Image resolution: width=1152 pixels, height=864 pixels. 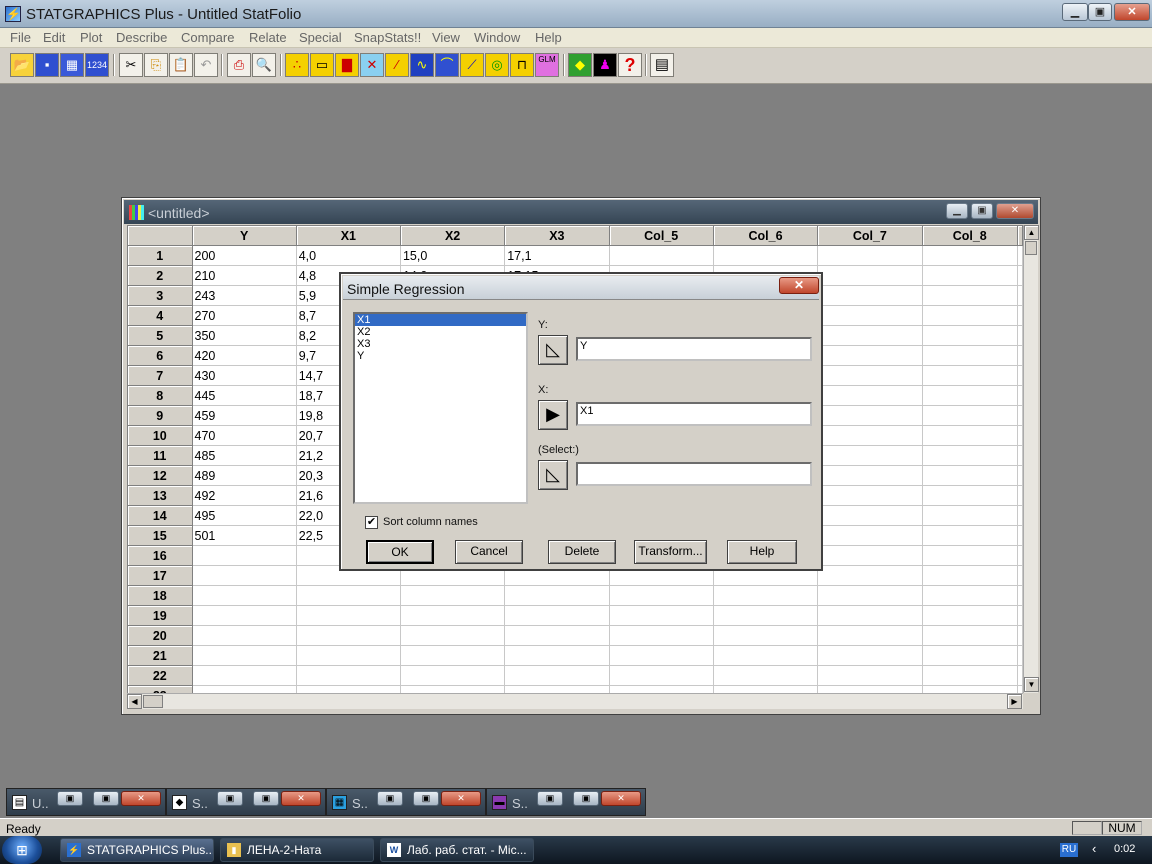 I want to click on help-button: Help, so click(x=762, y=552).